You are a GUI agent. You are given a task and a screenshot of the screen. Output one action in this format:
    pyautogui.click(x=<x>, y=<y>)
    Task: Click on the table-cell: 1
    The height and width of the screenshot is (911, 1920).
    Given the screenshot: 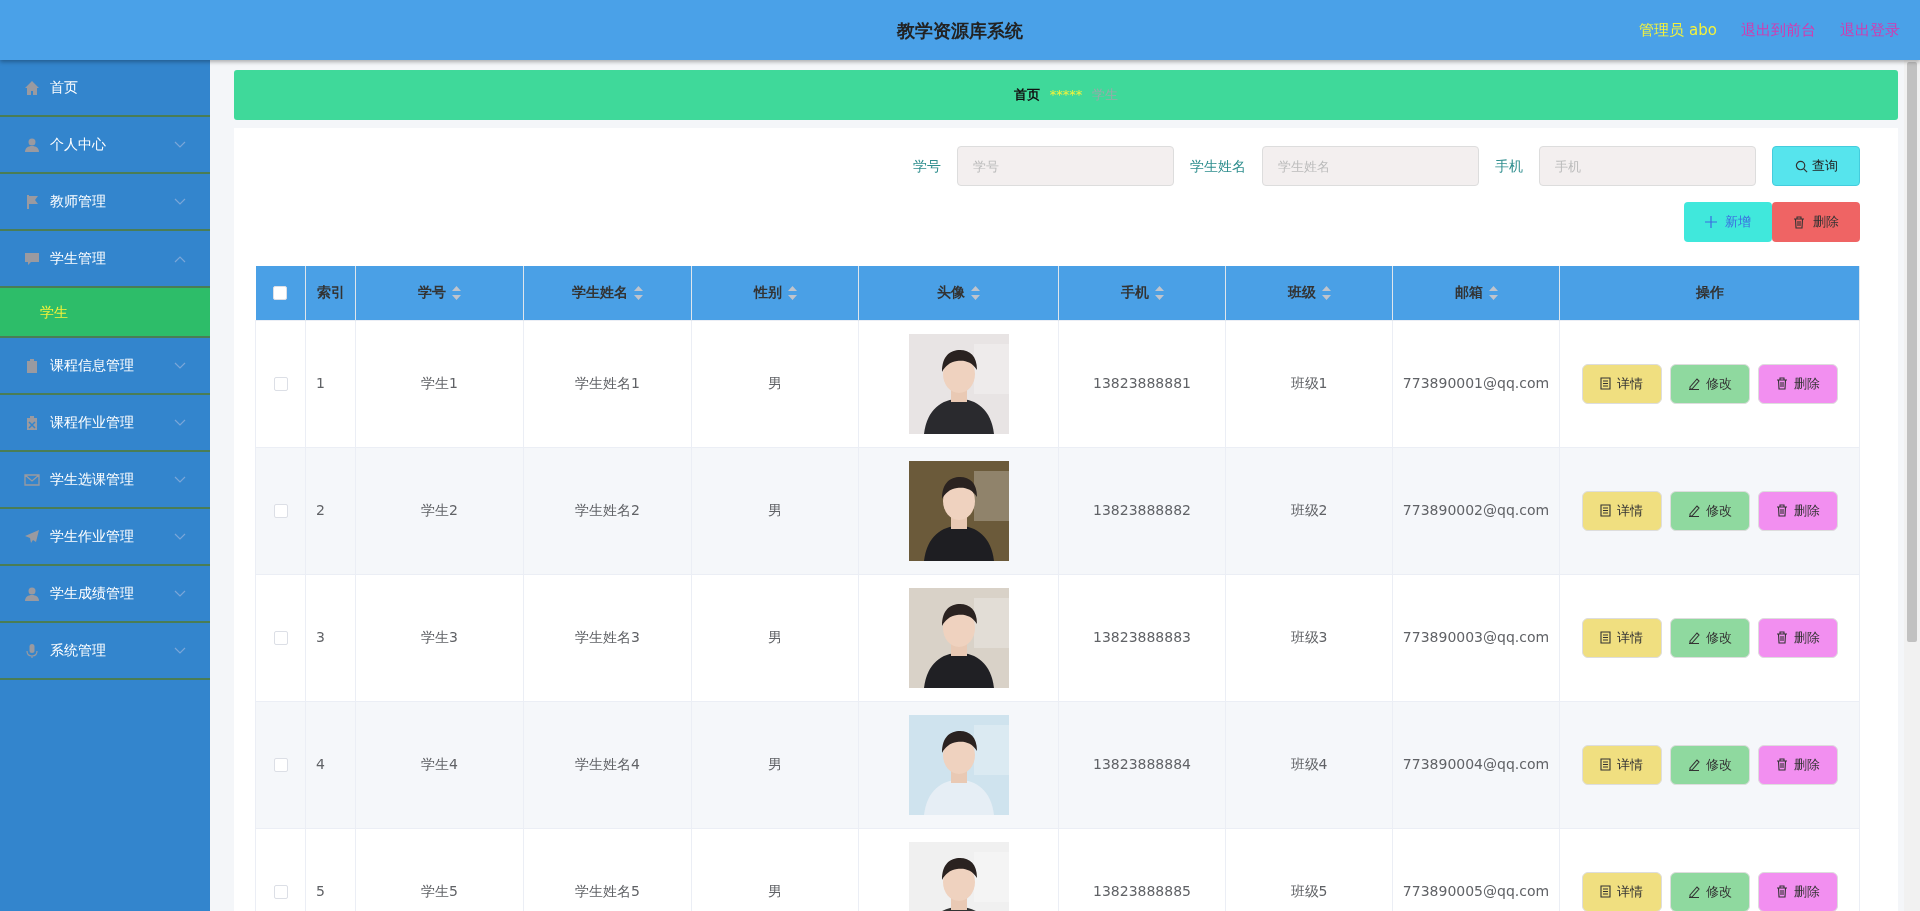 What is the action you would take?
    pyautogui.click(x=320, y=383)
    